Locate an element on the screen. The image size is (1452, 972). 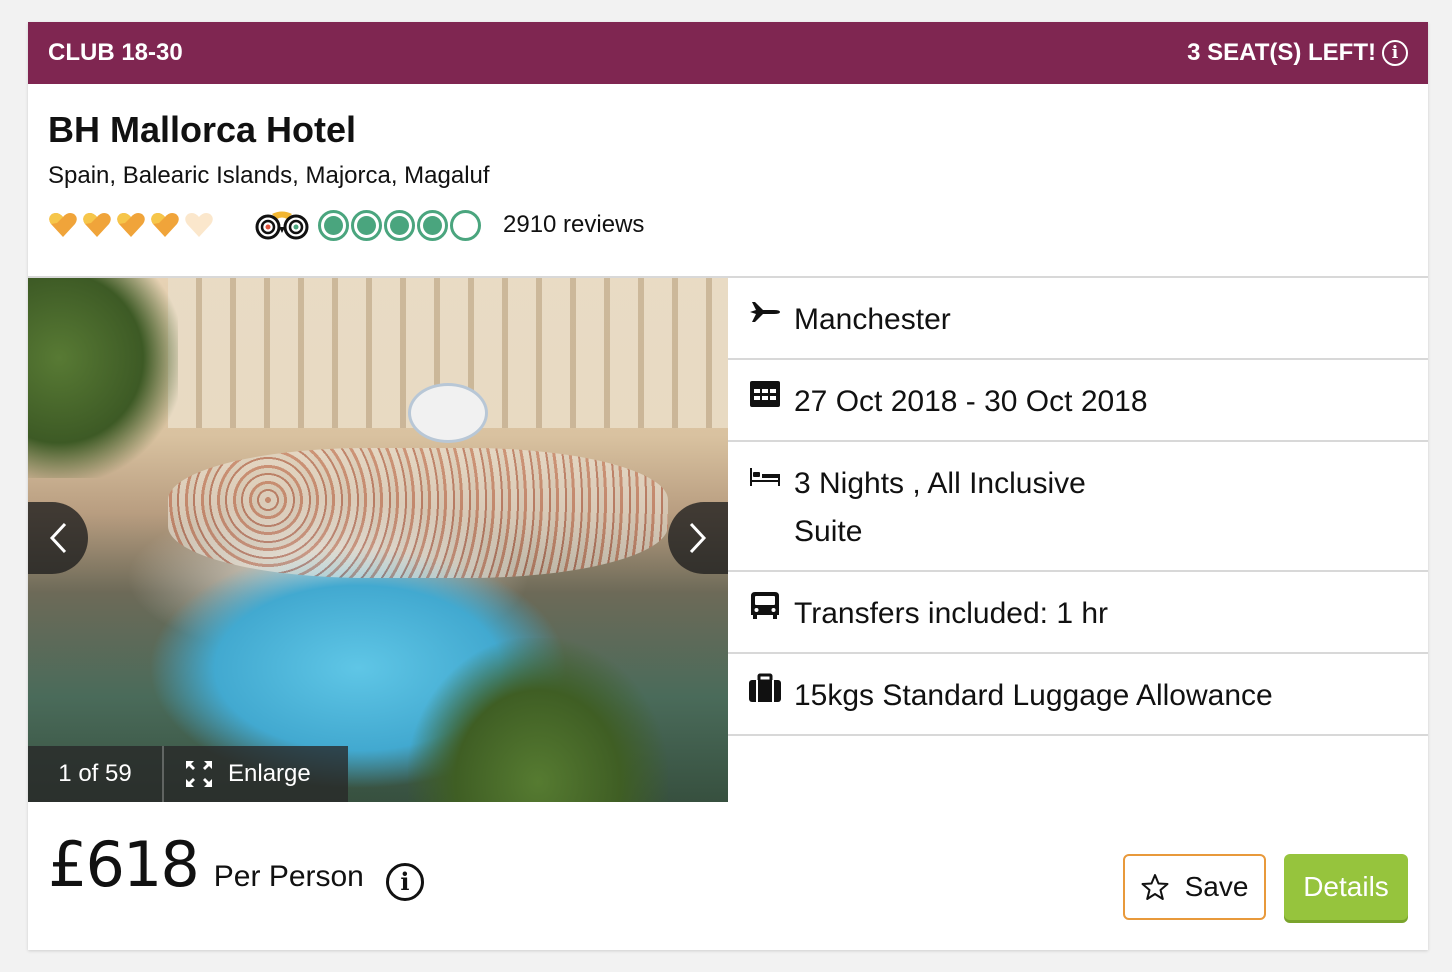
photo-crowd is located at coordinates (418, 513).